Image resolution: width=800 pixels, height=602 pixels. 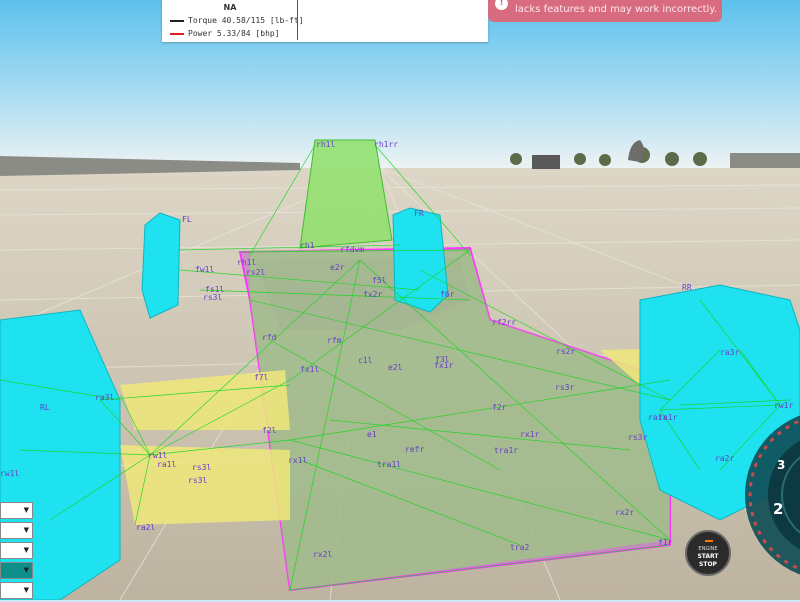 What do you see at coordinates (297, 460) in the screenshot?
I see `node-label: rx1l` at bounding box center [297, 460].